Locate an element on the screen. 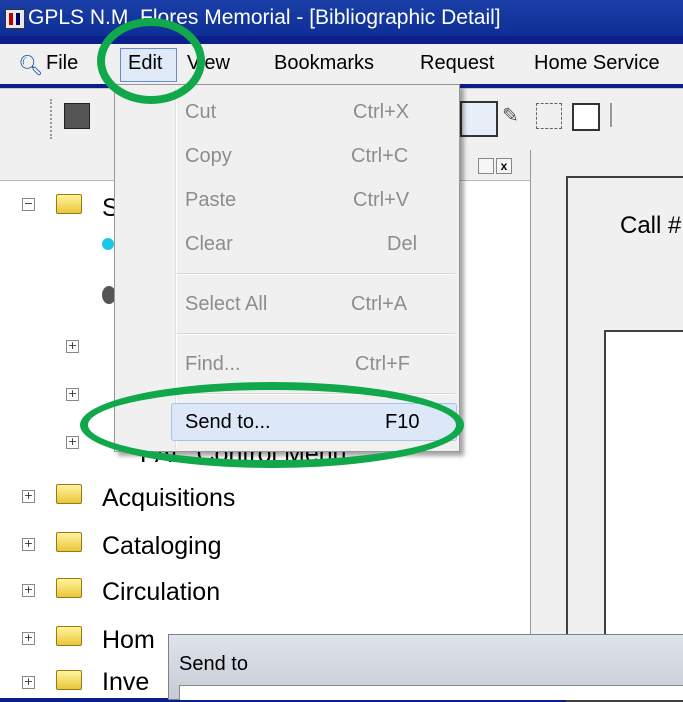 The width and height of the screenshot is (683, 702). shortcut-find: Ctrl+F is located at coordinates (382, 364).